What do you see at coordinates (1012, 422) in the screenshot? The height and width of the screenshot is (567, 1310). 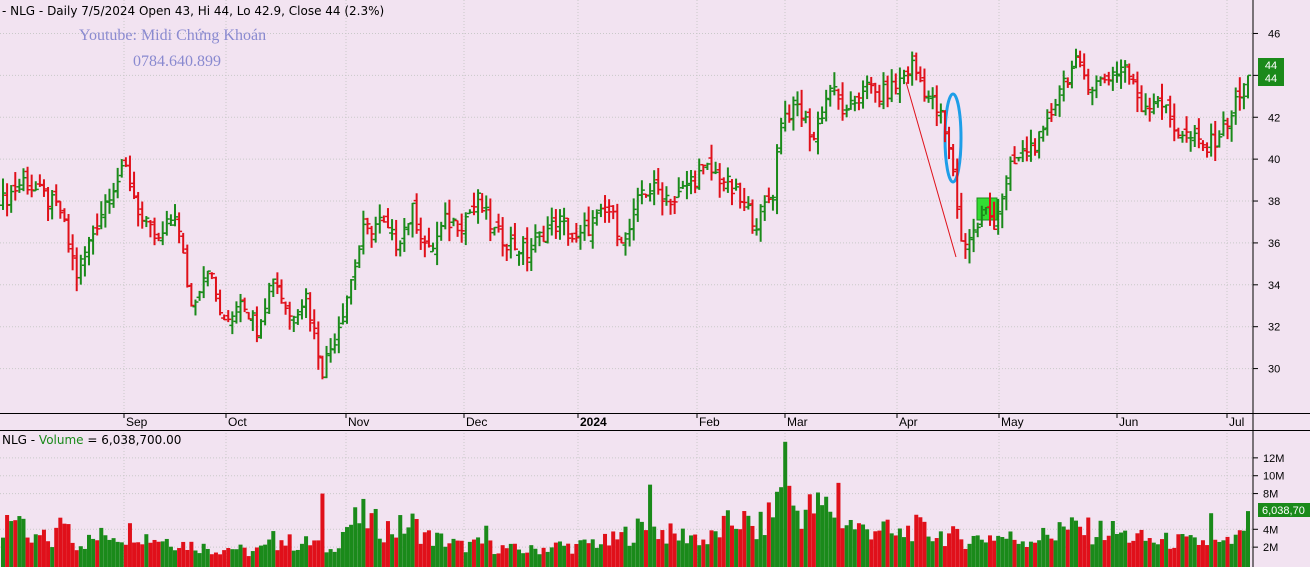 I see `x-tick-label: May` at bounding box center [1012, 422].